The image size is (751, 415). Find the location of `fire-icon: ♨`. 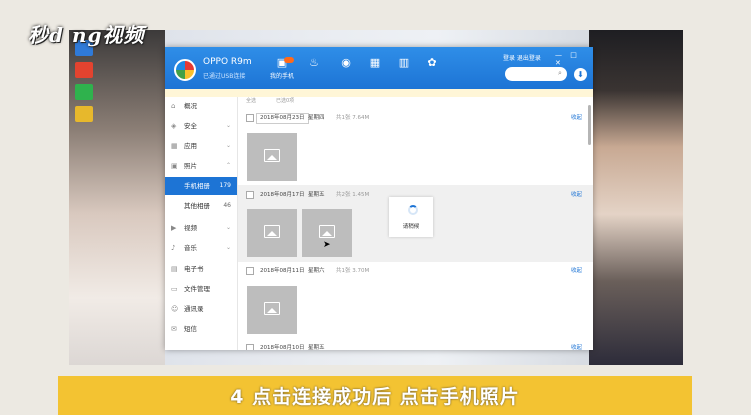

fire-icon: ♨ is located at coordinates (314, 62).